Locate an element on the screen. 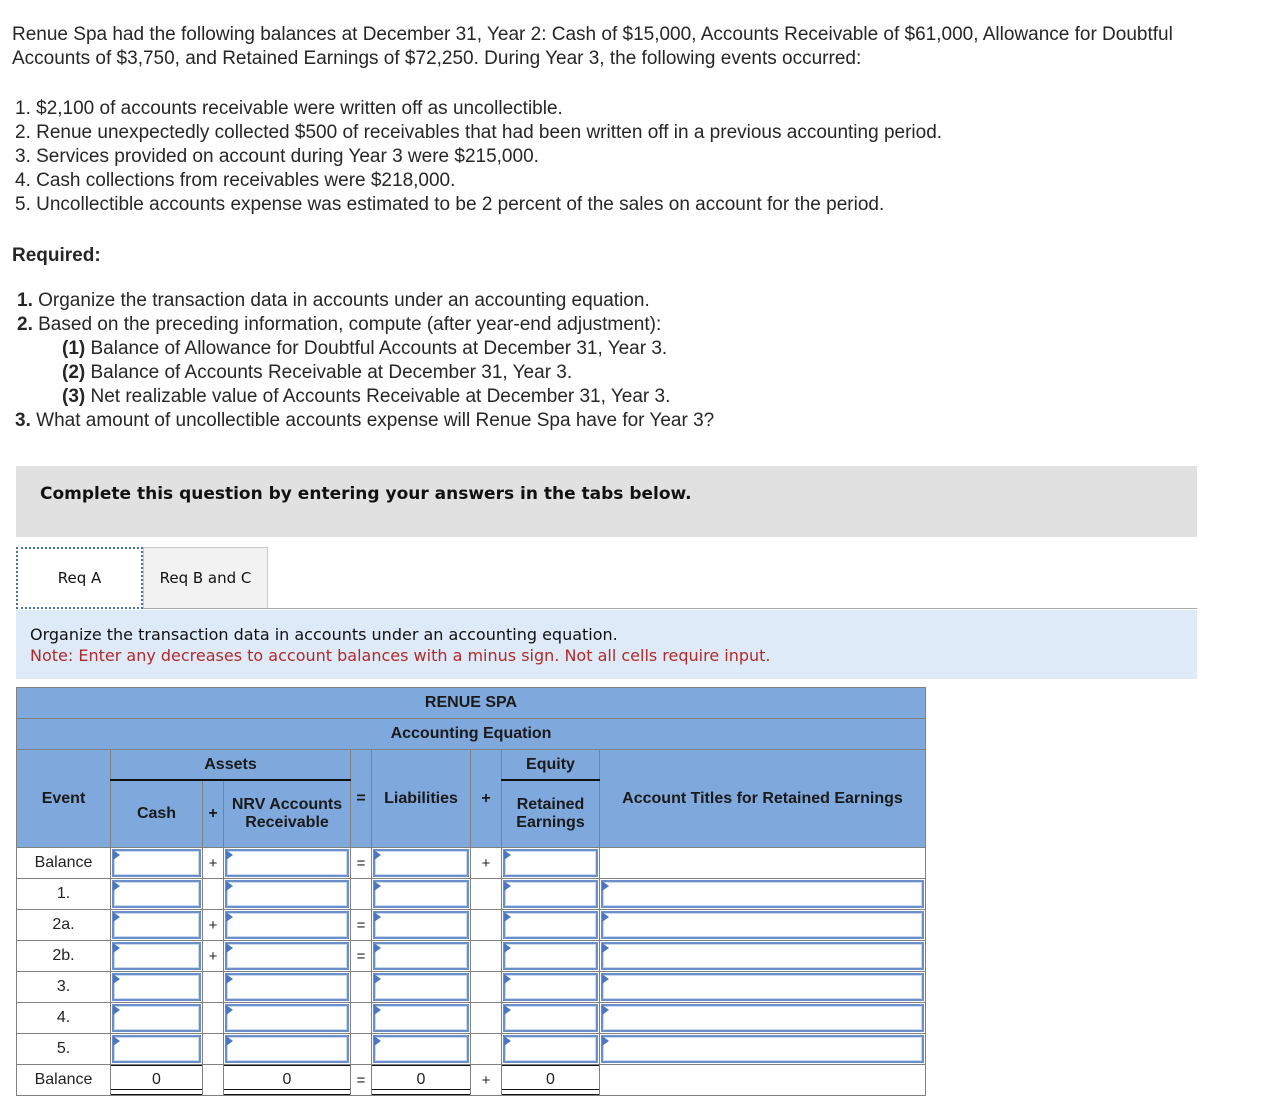 Image resolution: width=1276 pixels, height=1104 pixels. total-retained-earnings: 0 is located at coordinates (550, 1080).